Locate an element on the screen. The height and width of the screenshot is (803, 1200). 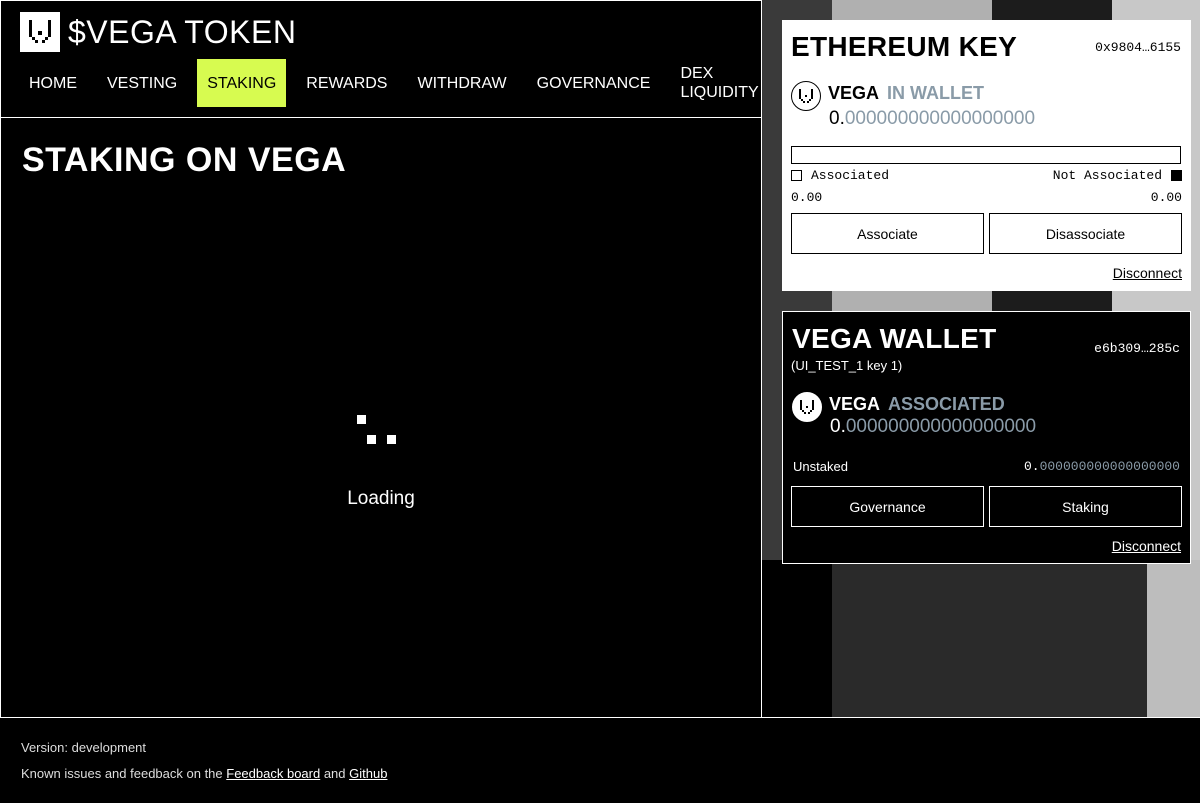
brand: $VEGA TOKEN is located at coordinates (158, 32).